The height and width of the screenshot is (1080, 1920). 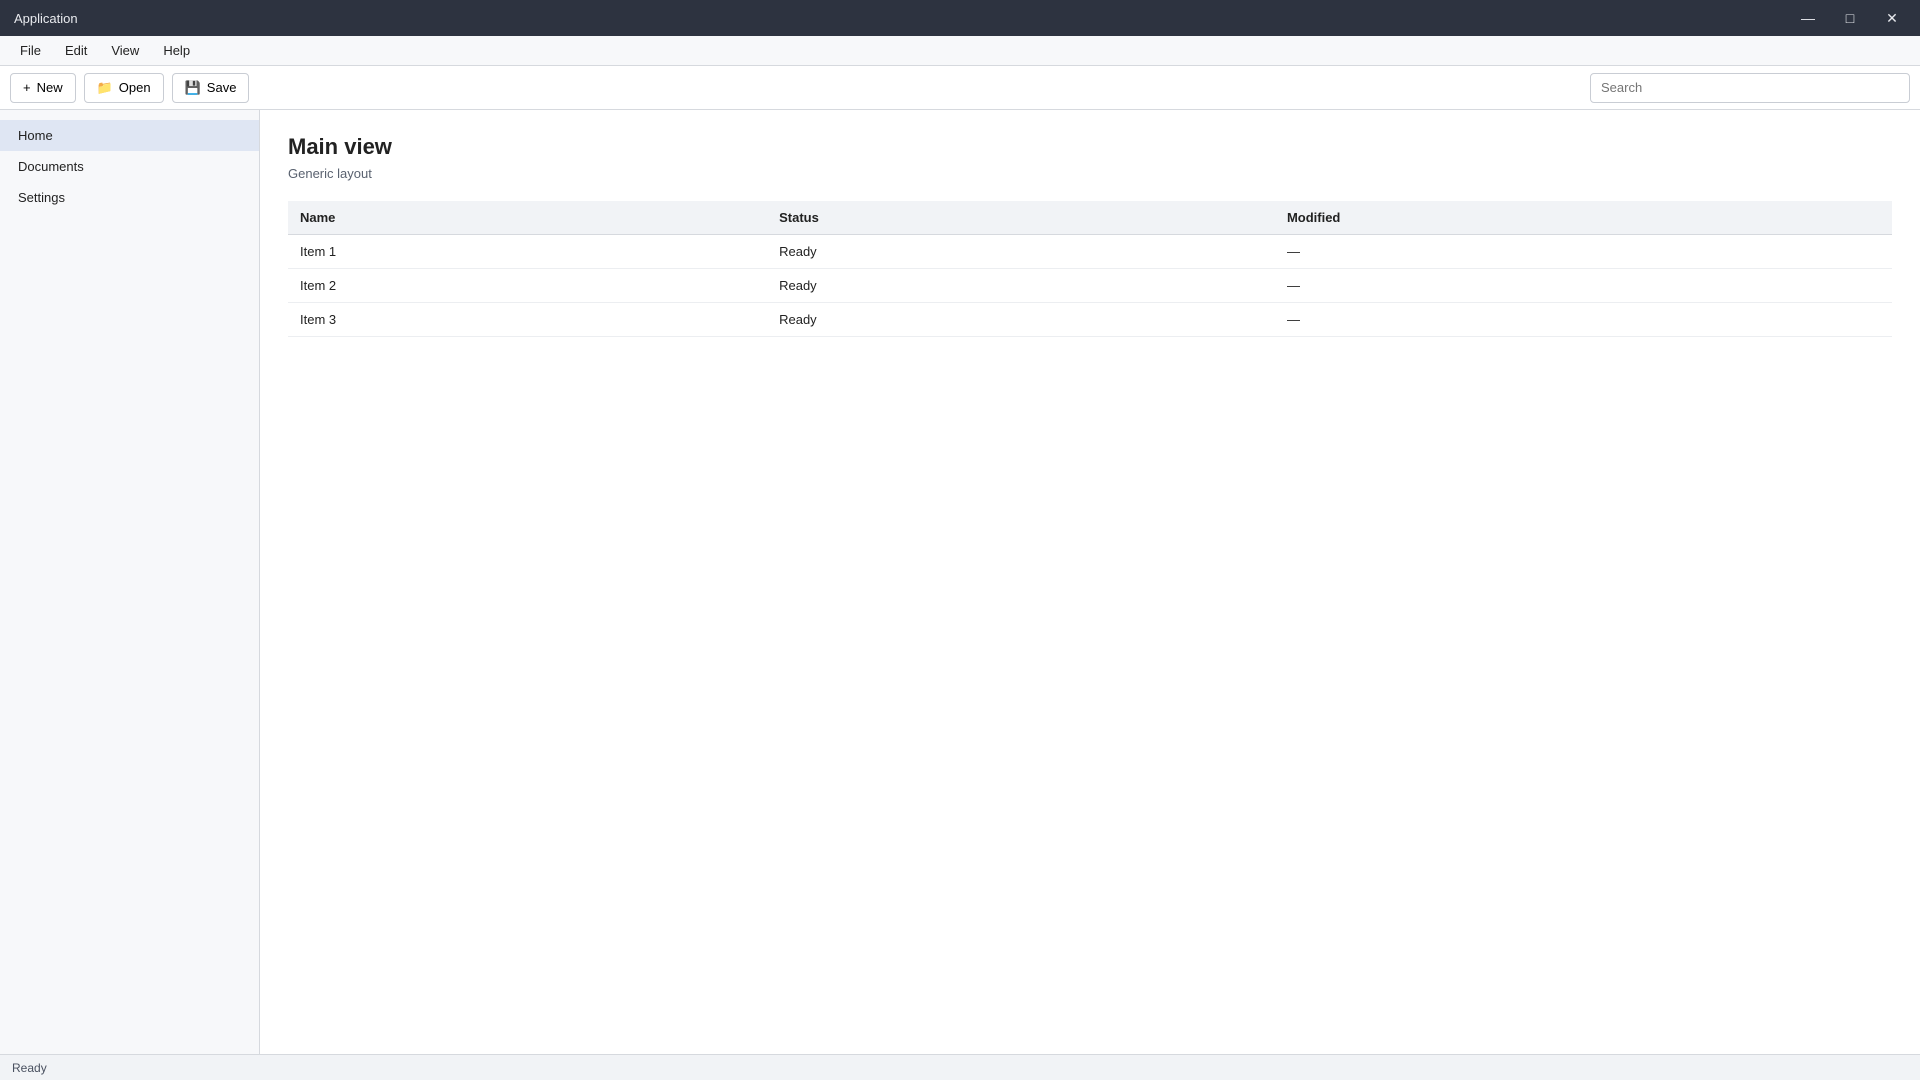 What do you see at coordinates (76, 50) in the screenshot?
I see `menu-edit: Edit` at bounding box center [76, 50].